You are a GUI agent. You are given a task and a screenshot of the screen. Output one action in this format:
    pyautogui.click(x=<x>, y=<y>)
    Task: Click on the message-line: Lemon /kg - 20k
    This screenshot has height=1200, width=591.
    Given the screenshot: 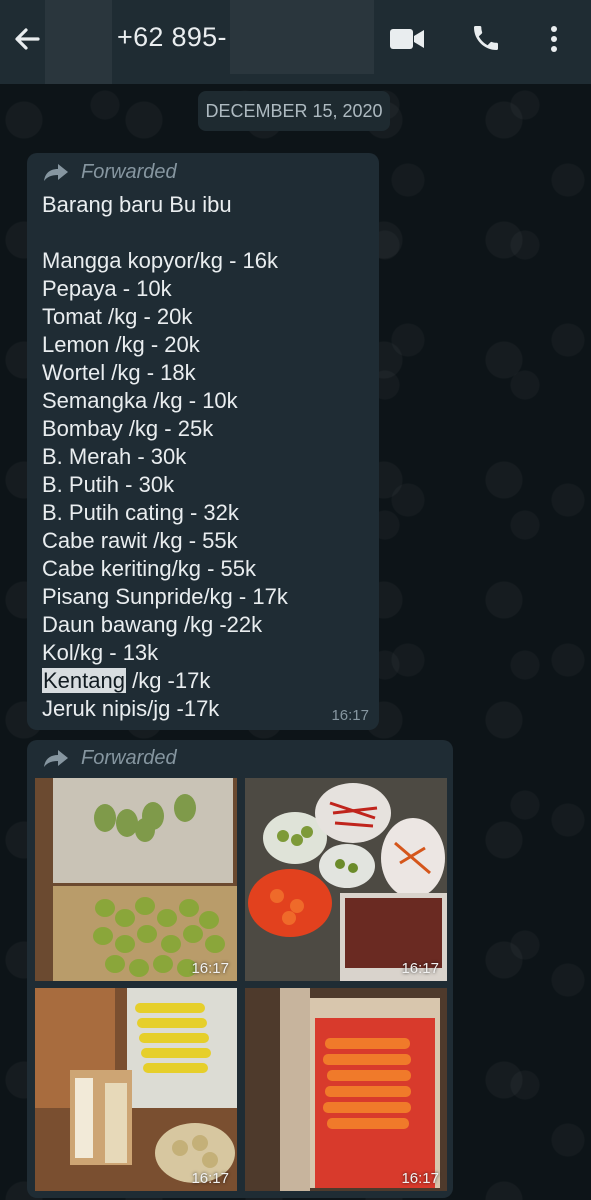 What is the action you would take?
    pyautogui.click(x=121, y=344)
    